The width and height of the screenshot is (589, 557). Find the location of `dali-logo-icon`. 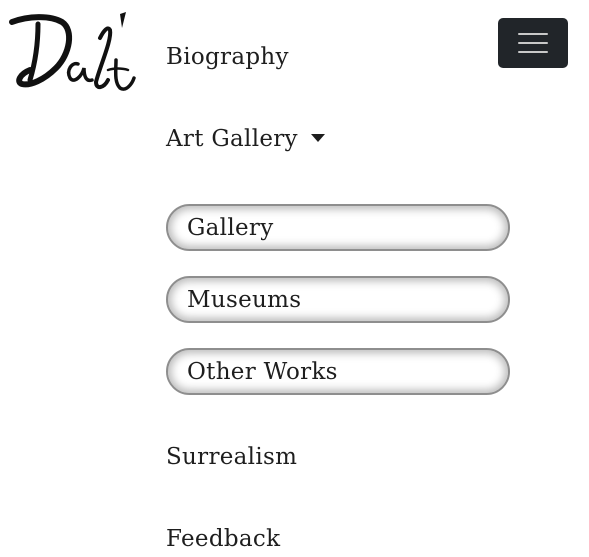

dali-logo-icon is located at coordinates (72, 56).